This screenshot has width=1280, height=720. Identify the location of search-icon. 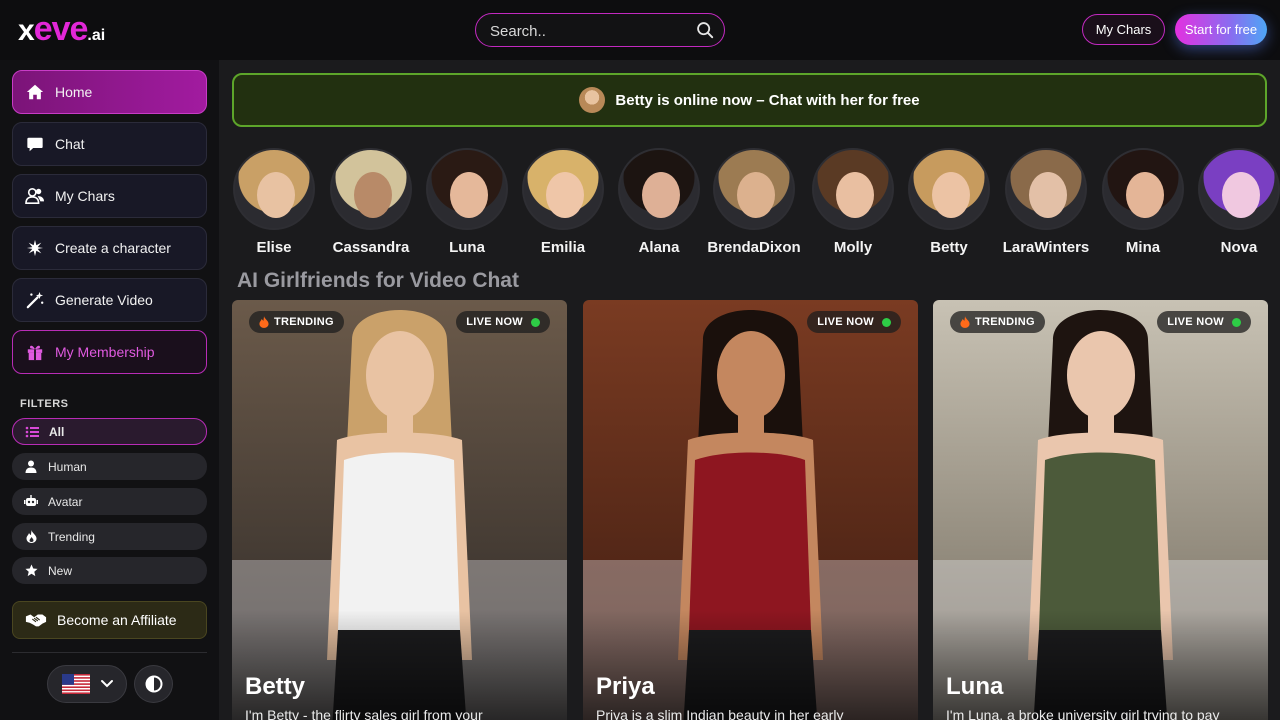
(705, 30).